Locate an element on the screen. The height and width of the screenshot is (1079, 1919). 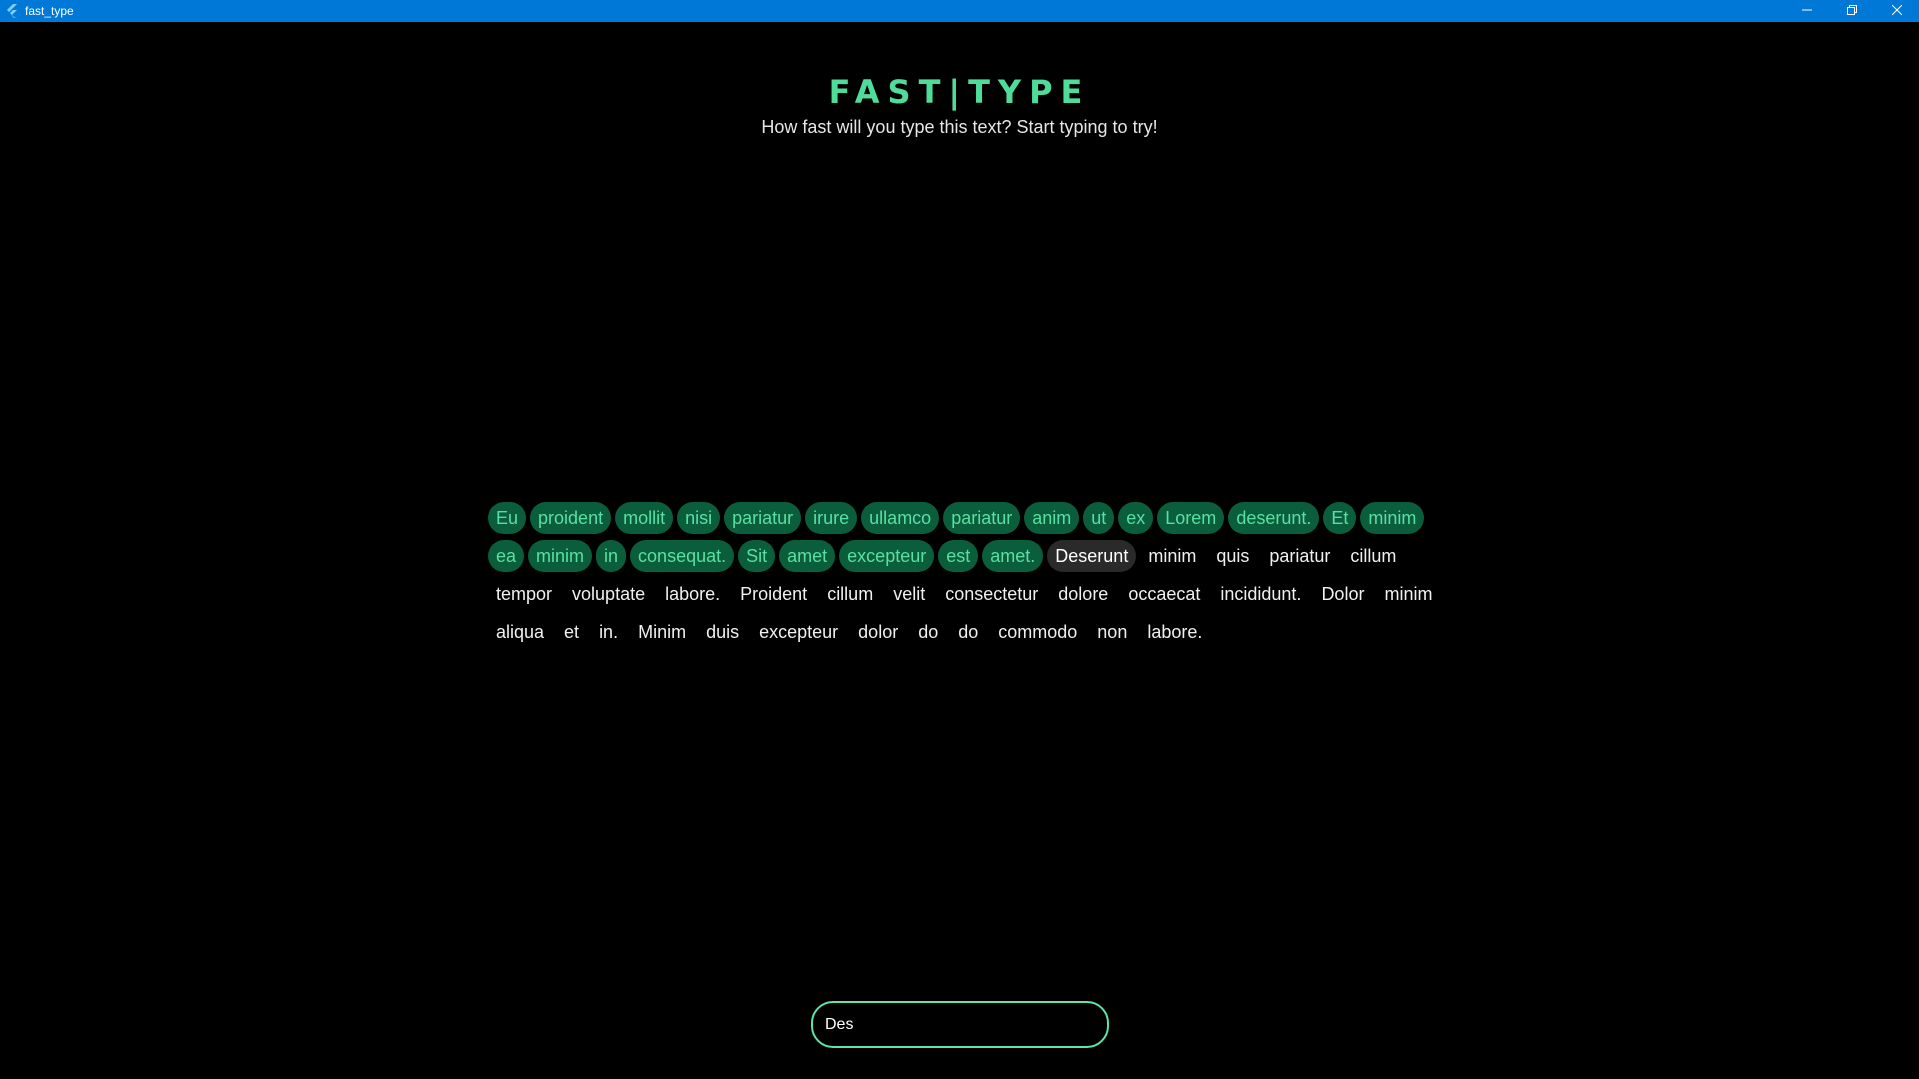
word-done: amet. is located at coordinates (1013, 556).